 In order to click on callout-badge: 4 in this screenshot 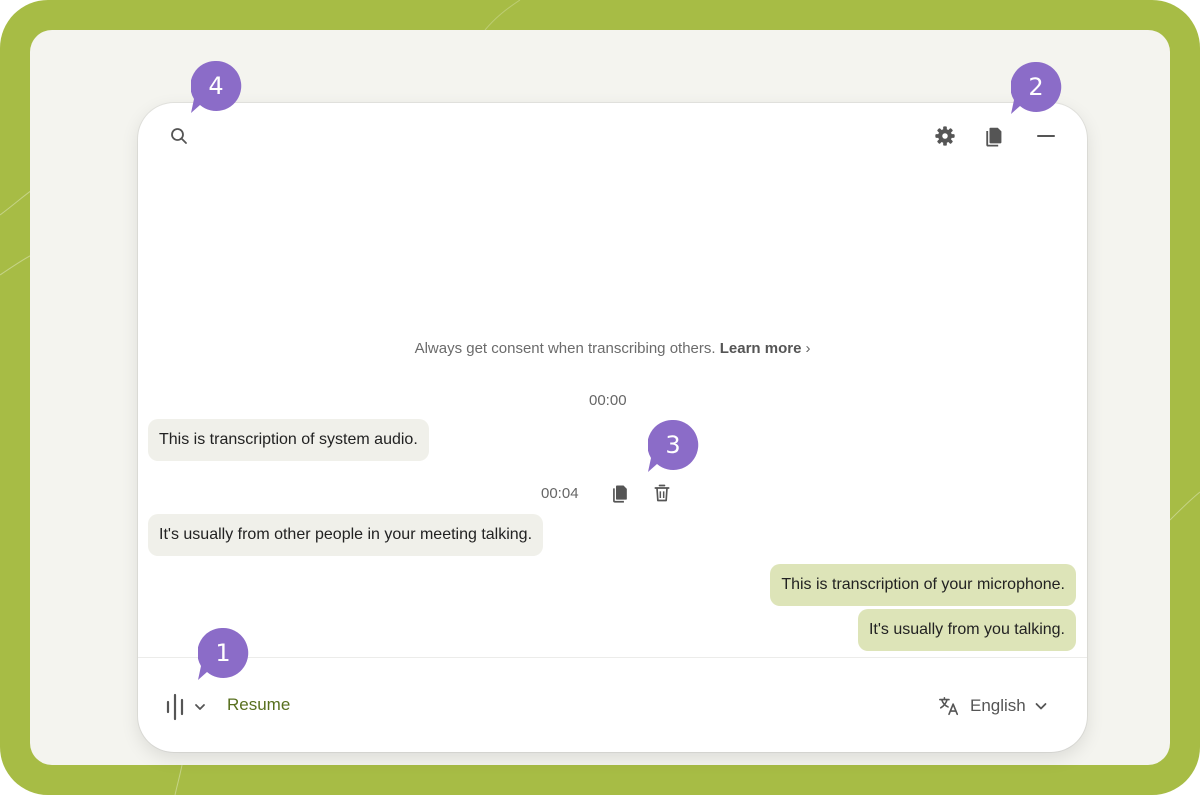, I will do `click(216, 87)`.